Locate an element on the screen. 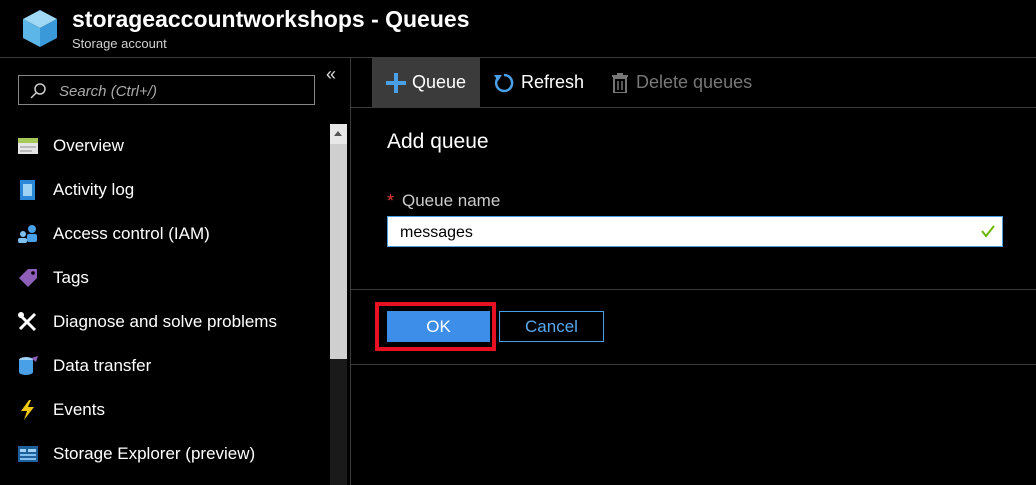  checkmark-icon is located at coordinates (988, 231).